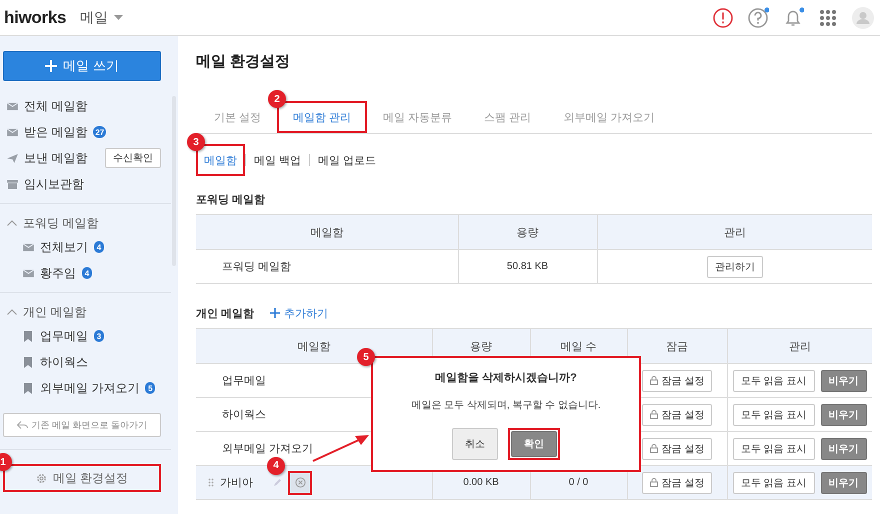 The image size is (880, 514). Describe the element at coordinates (22, 425) in the screenshot. I see `return-arrow-icon` at that location.